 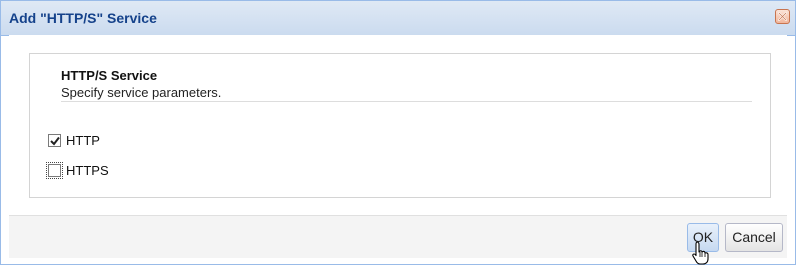 I want to click on section-description: Specify service parameters., so click(x=141, y=92).